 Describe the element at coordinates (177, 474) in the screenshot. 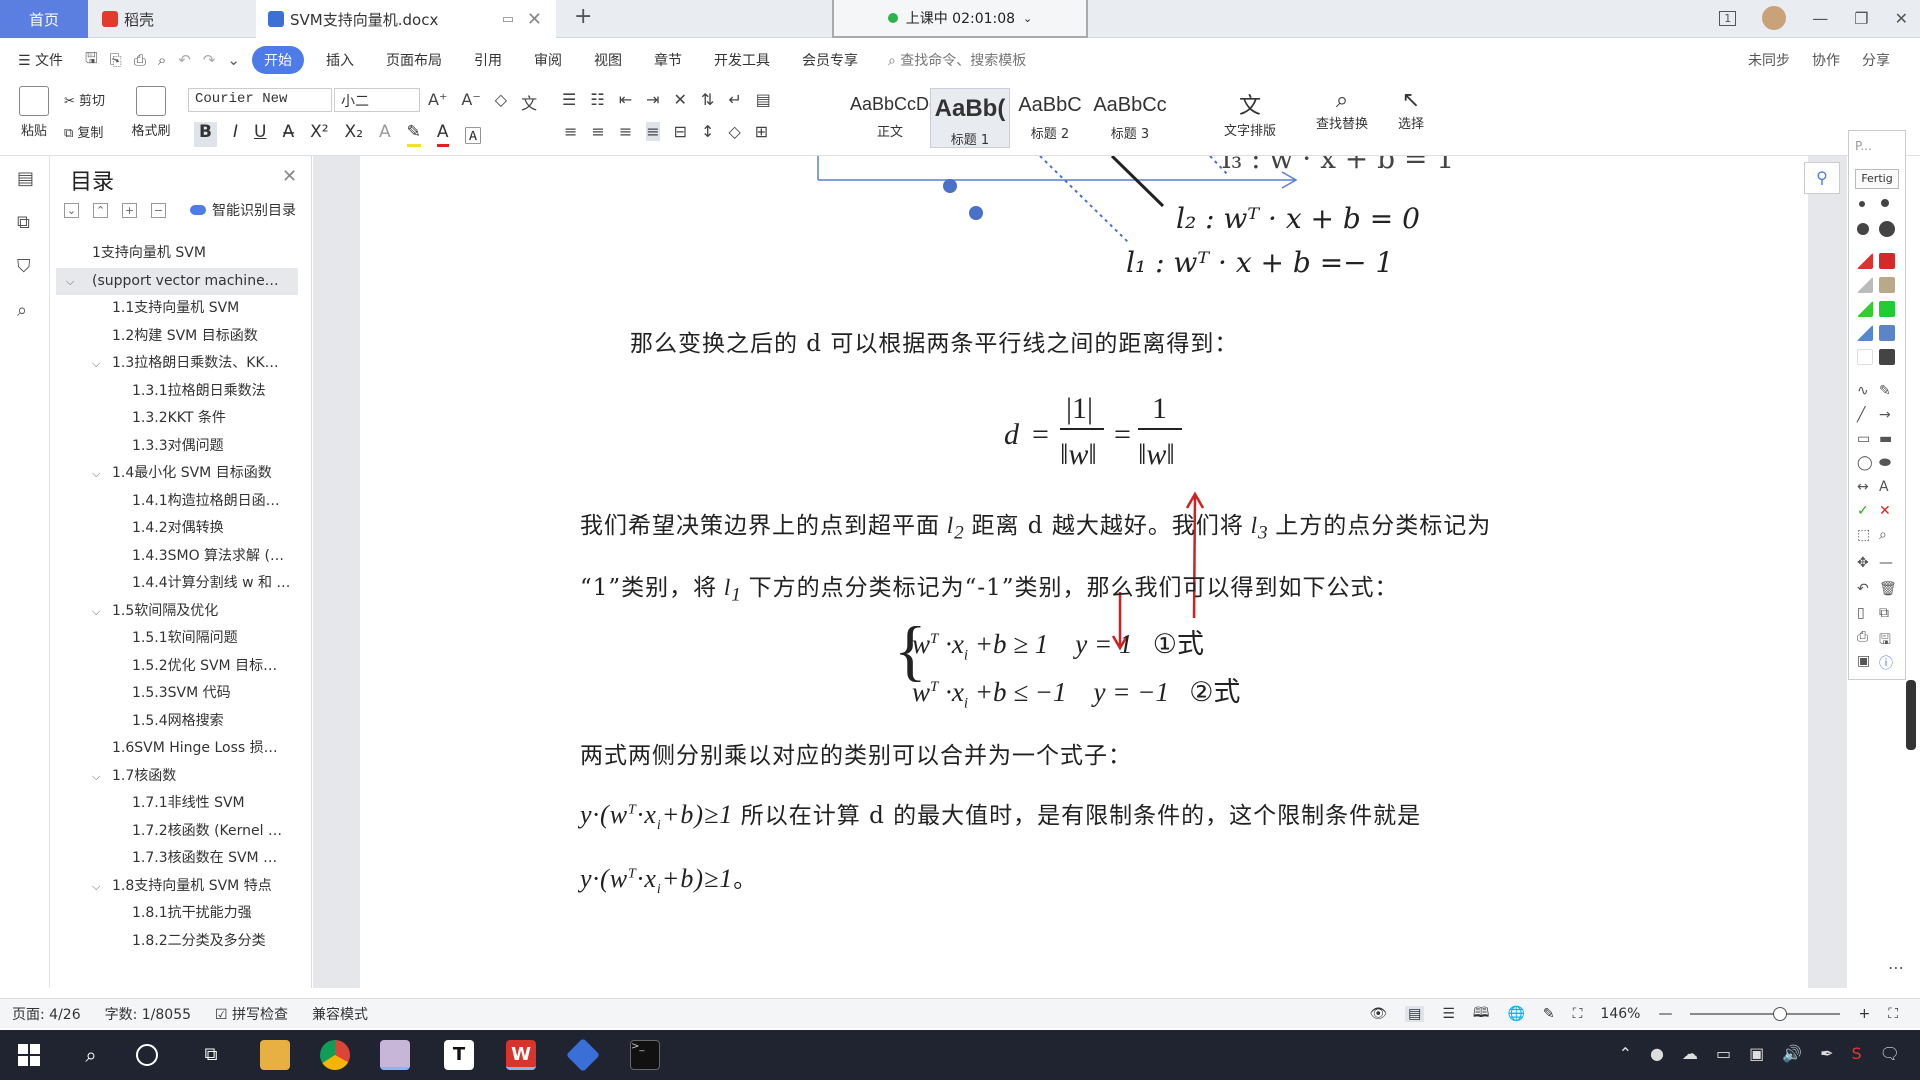

I see `toc-item: ⌵ 1.4最小化 SVM 目标函数` at that location.